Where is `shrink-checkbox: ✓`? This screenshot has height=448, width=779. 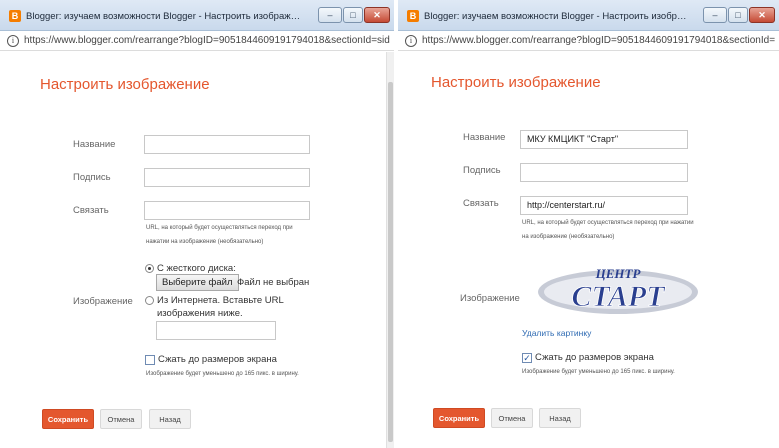 shrink-checkbox: ✓ is located at coordinates (527, 358).